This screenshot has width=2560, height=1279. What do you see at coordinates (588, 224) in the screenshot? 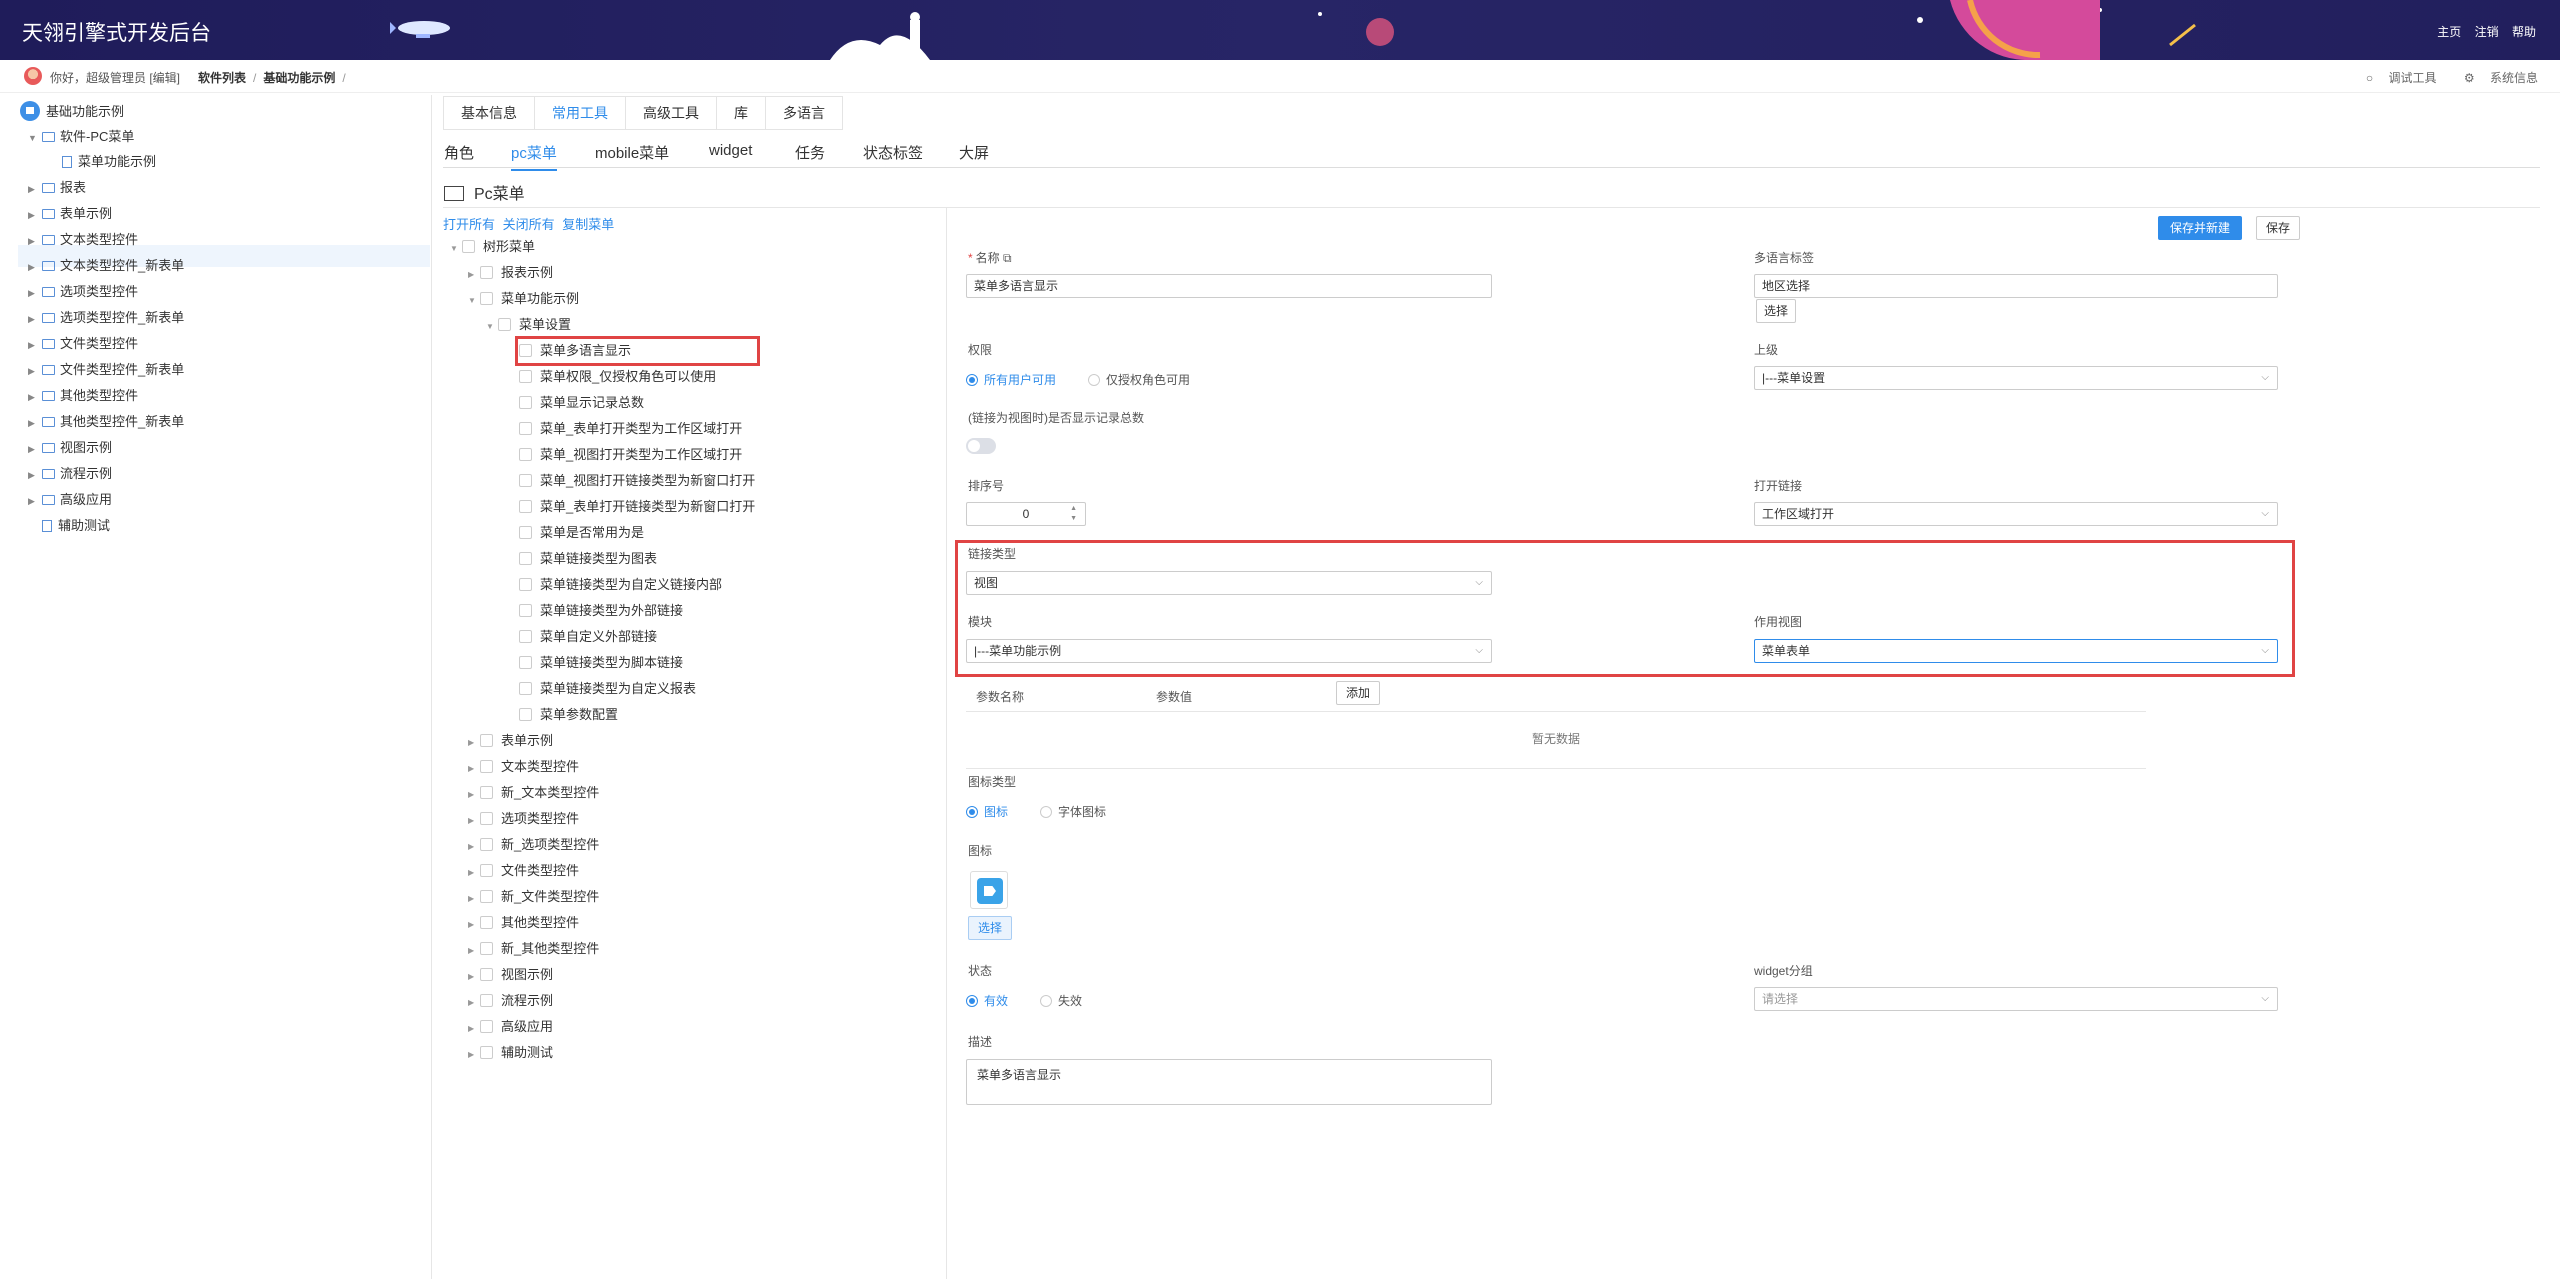
I see `copy-menu-link: 复制菜单` at bounding box center [588, 224].